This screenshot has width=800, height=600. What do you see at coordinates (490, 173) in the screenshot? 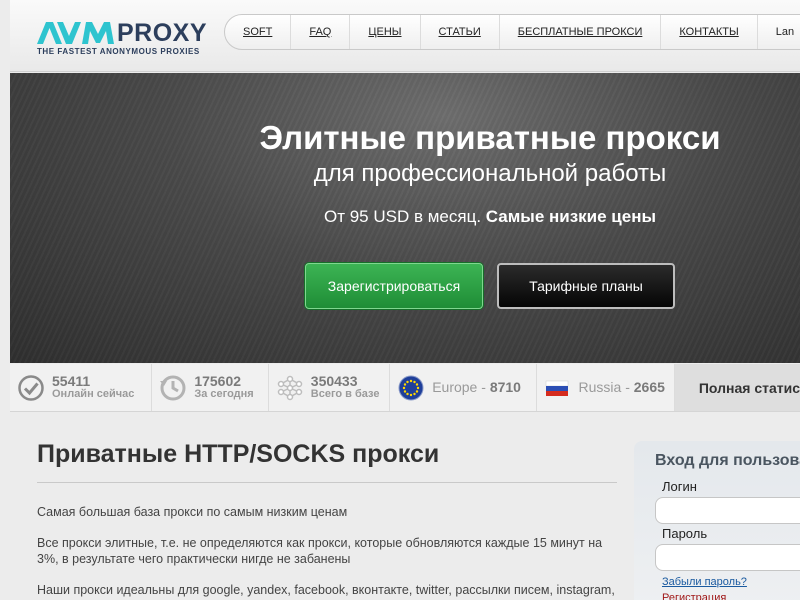
I see `hero-subtitle: для профессиональной работы` at bounding box center [490, 173].